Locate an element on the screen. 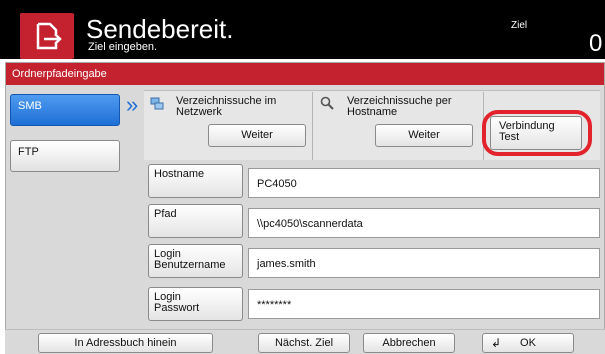 This screenshot has height=354, width=605. enter-icon: ↲ is located at coordinates (496, 343).